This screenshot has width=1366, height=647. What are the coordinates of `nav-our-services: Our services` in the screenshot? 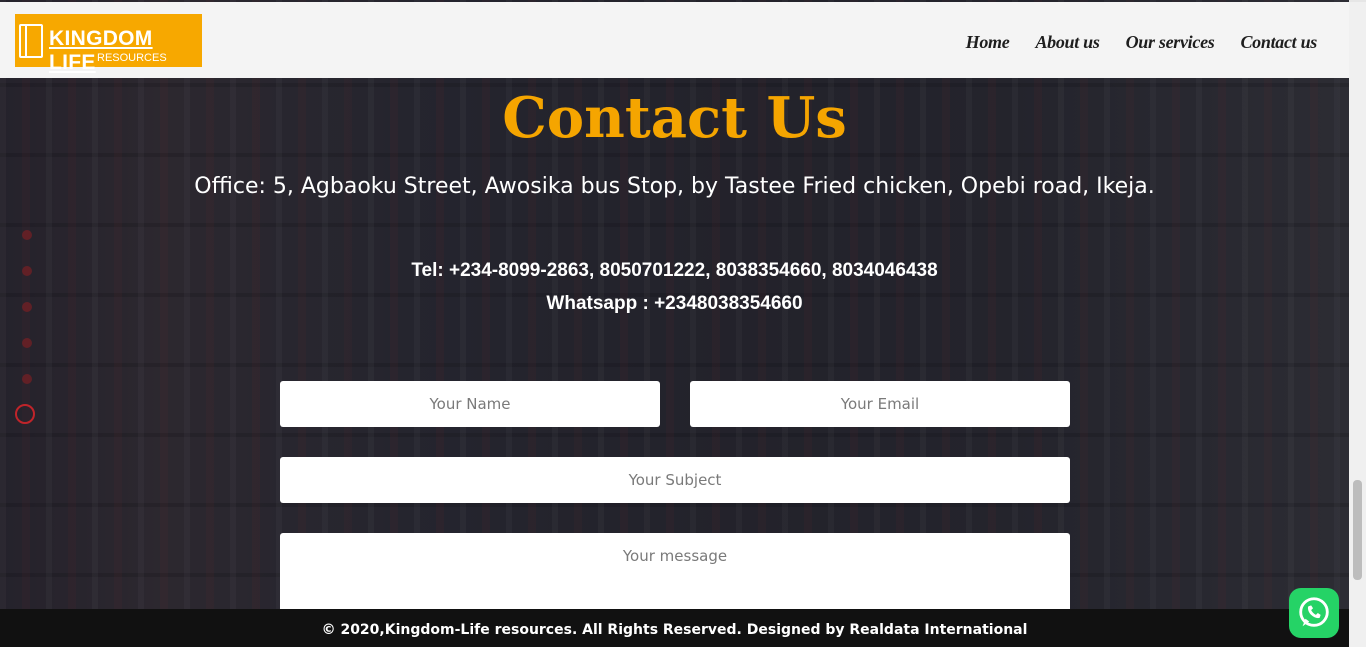 It's located at (1170, 42).